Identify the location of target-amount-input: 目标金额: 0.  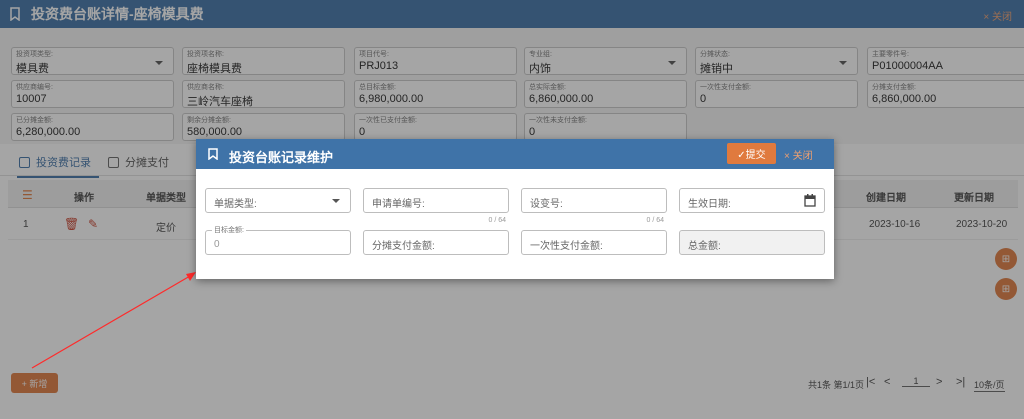
(278, 240).